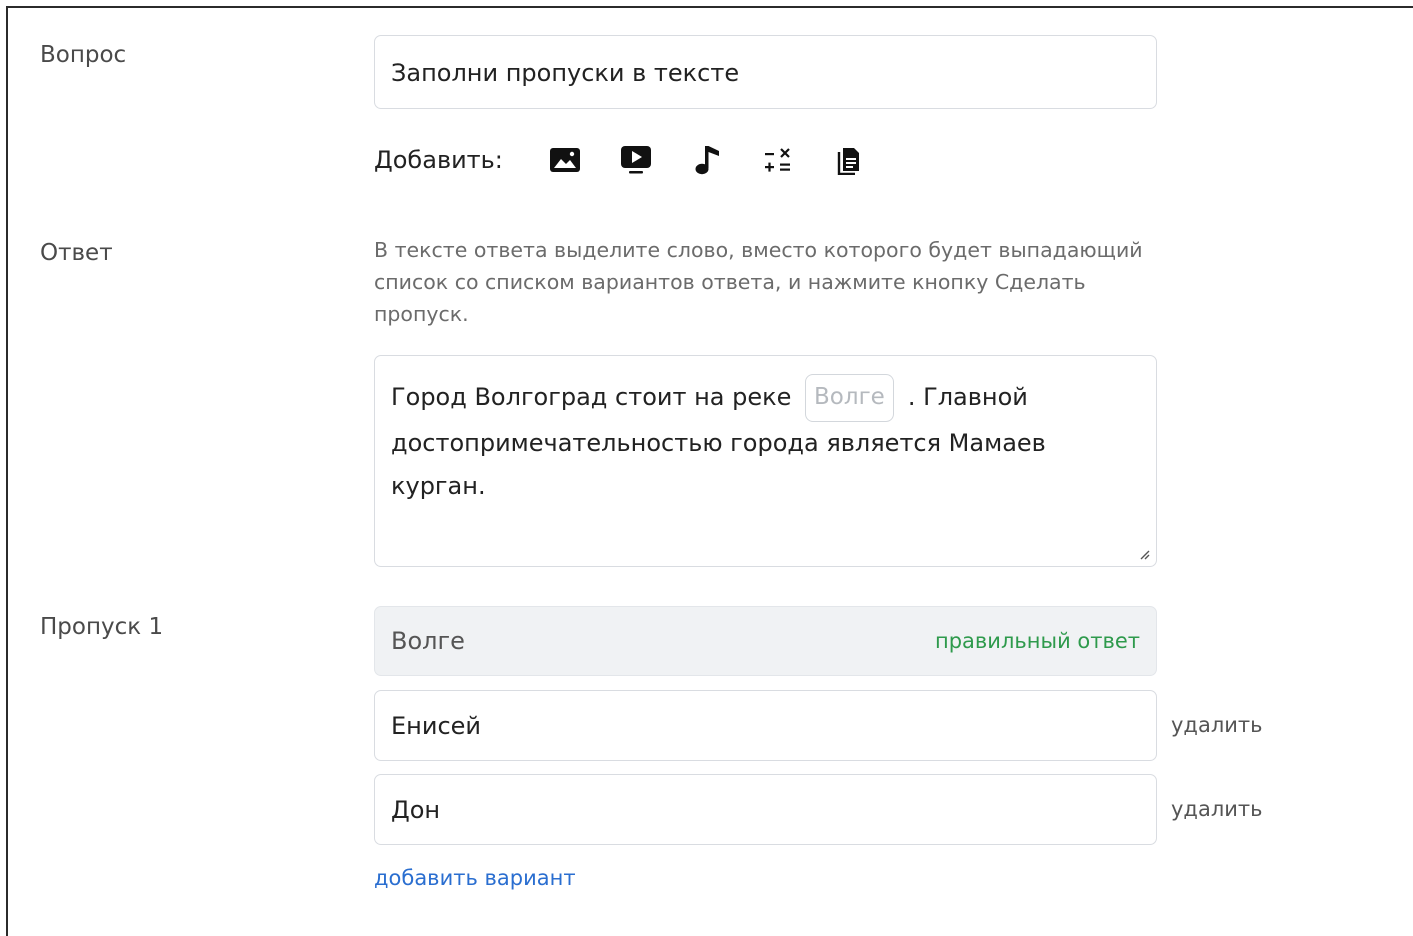  Describe the element at coordinates (83, 55) in the screenshot. I see `question-label: Вопрос` at that location.